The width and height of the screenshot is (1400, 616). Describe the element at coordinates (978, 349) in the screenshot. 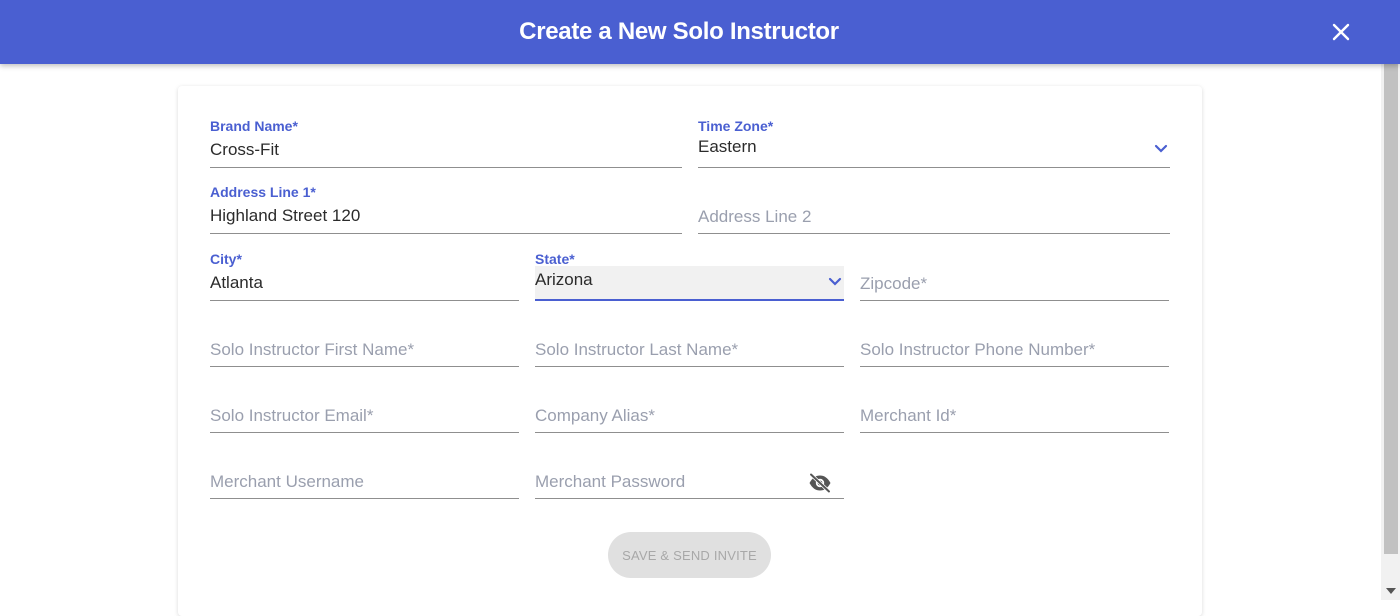

I see `phone-placeholder: Solo Instructor Phone Number*` at that location.